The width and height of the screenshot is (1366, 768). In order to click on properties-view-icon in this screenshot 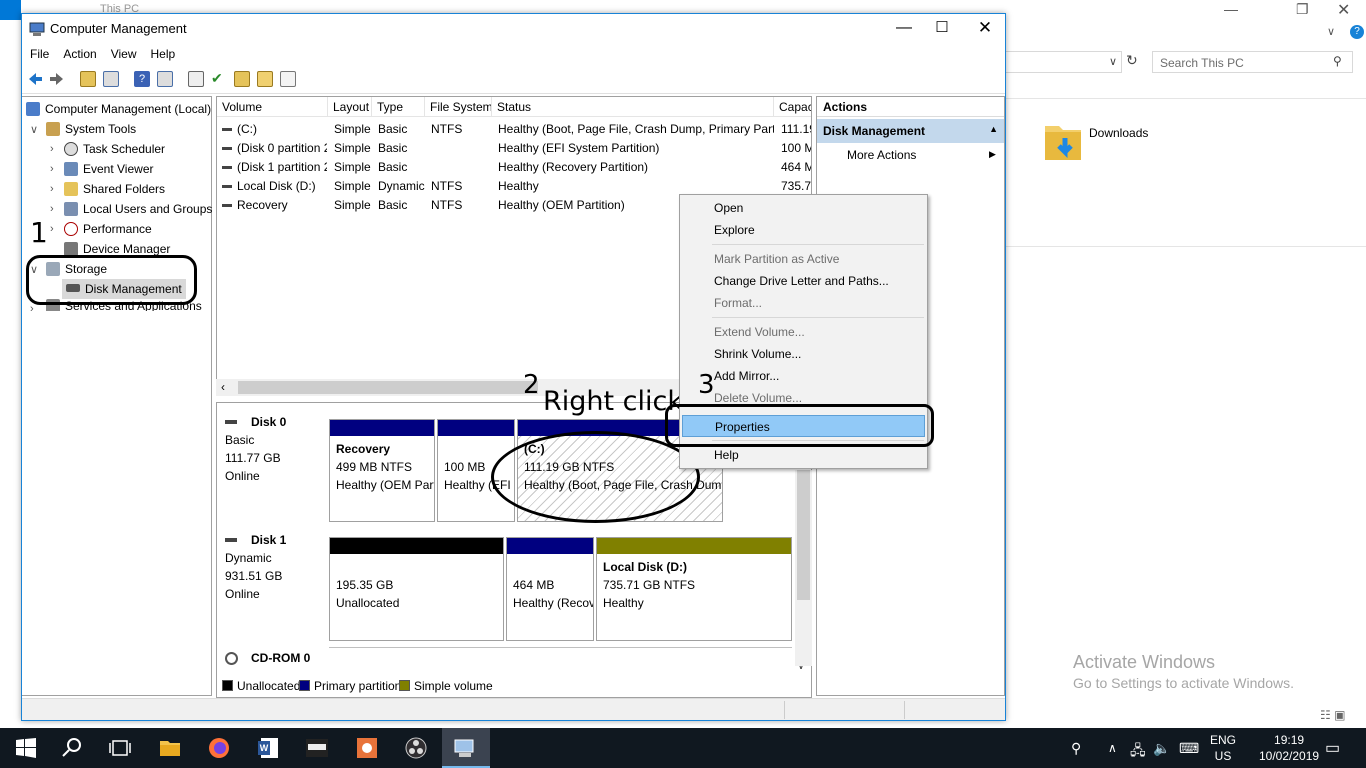, I will do `click(165, 79)`.